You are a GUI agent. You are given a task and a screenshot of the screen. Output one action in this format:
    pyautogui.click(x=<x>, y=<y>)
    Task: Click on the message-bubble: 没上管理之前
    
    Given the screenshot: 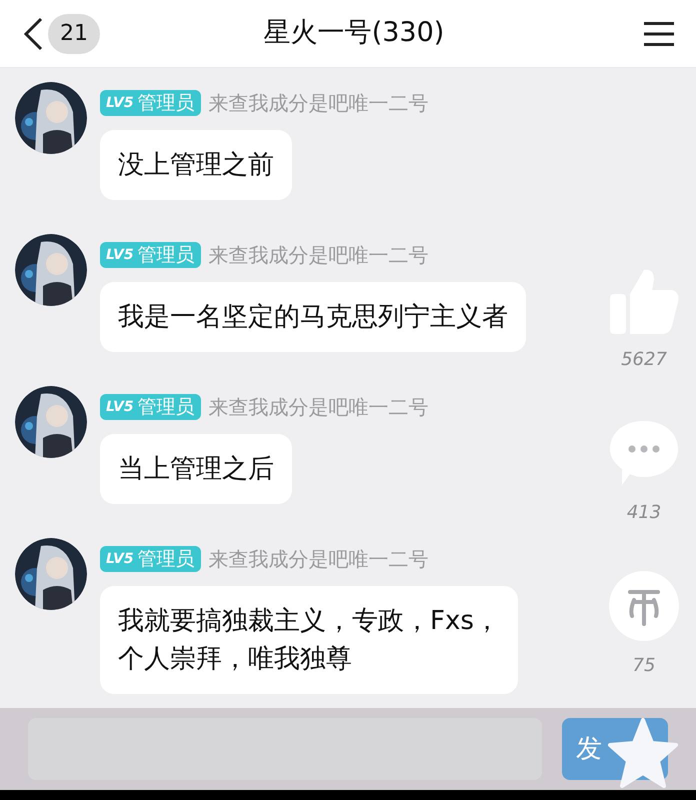 What is the action you would take?
    pyautogui.click(x=196, y=165)
    